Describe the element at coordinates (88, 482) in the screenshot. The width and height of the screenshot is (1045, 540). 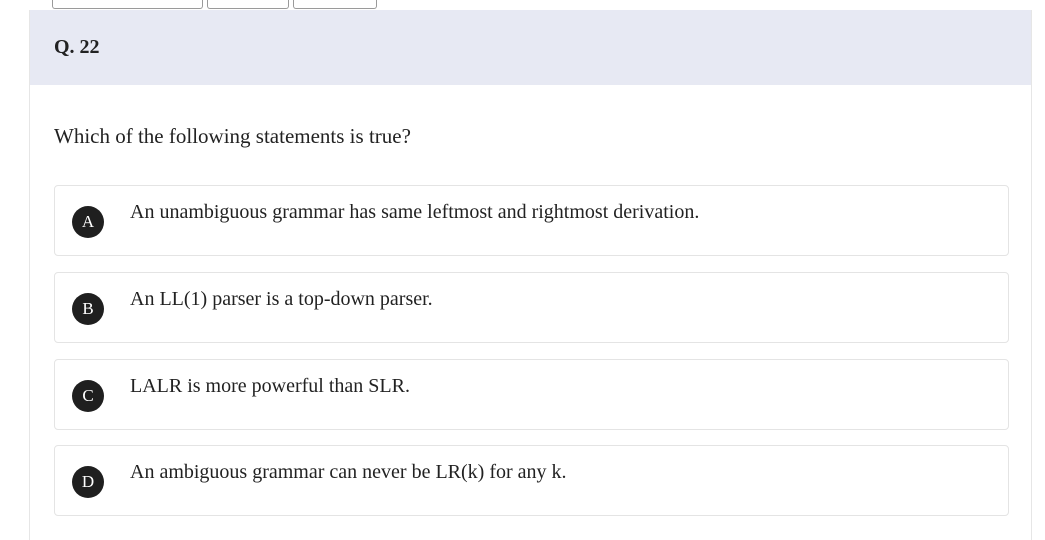
I see `option-letter-badge: D` at that location.